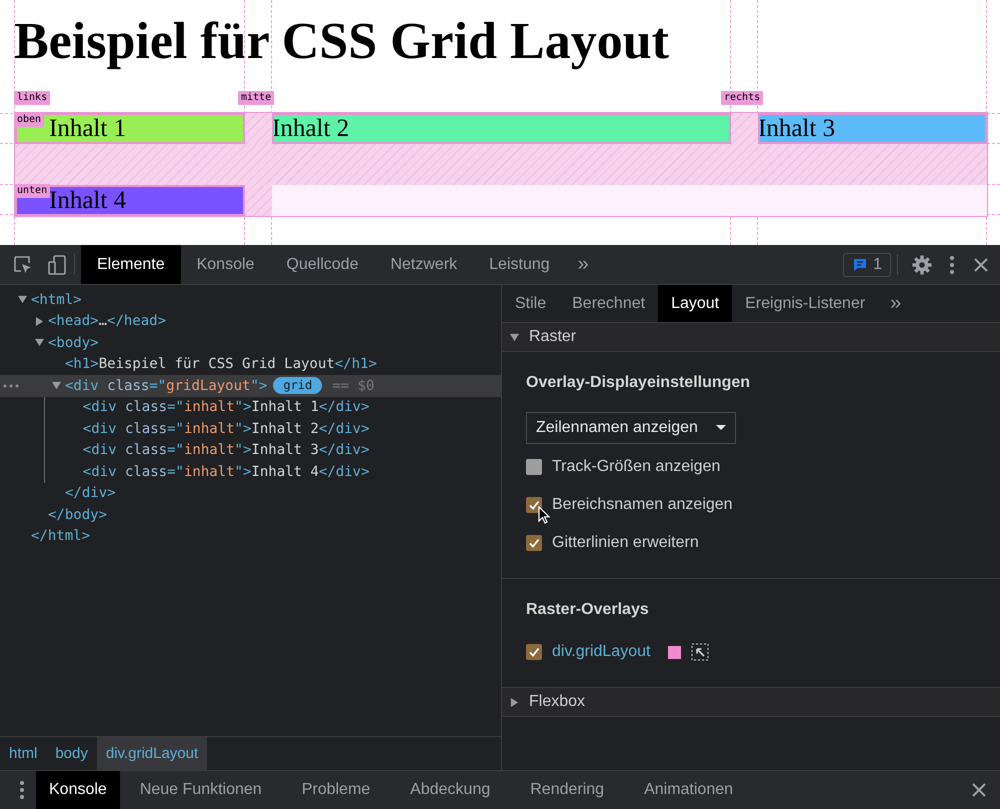  What do you see at coordinates (860, 264) in the screenshot?
I see `chat-icon` at bounding box center [860, 264].